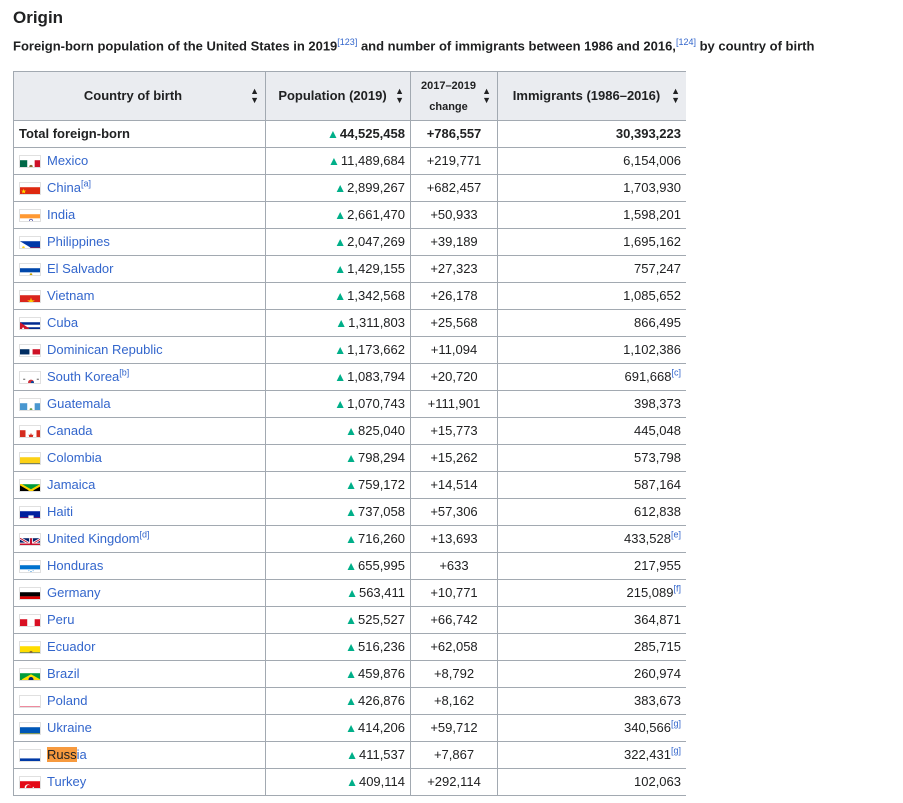 The image size is (903, 803). What do you see at coordinates (145, 535) in the screenshot?
I see `footnote-ref: [d]` at bounding box center [145, 535].